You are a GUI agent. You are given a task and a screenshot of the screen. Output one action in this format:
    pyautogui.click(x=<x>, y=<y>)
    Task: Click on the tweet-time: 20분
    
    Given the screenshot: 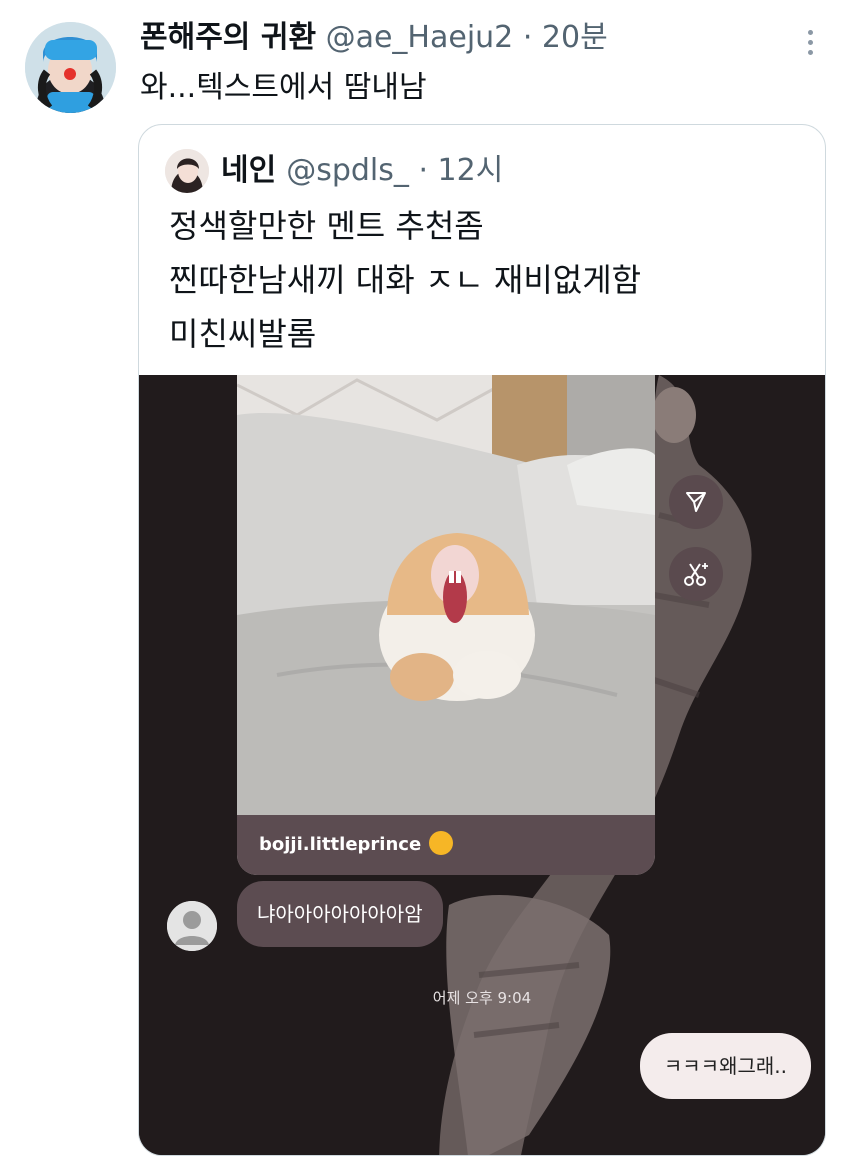 What is the action you would take?
    pyautogui.click(x=575, y=37)
    